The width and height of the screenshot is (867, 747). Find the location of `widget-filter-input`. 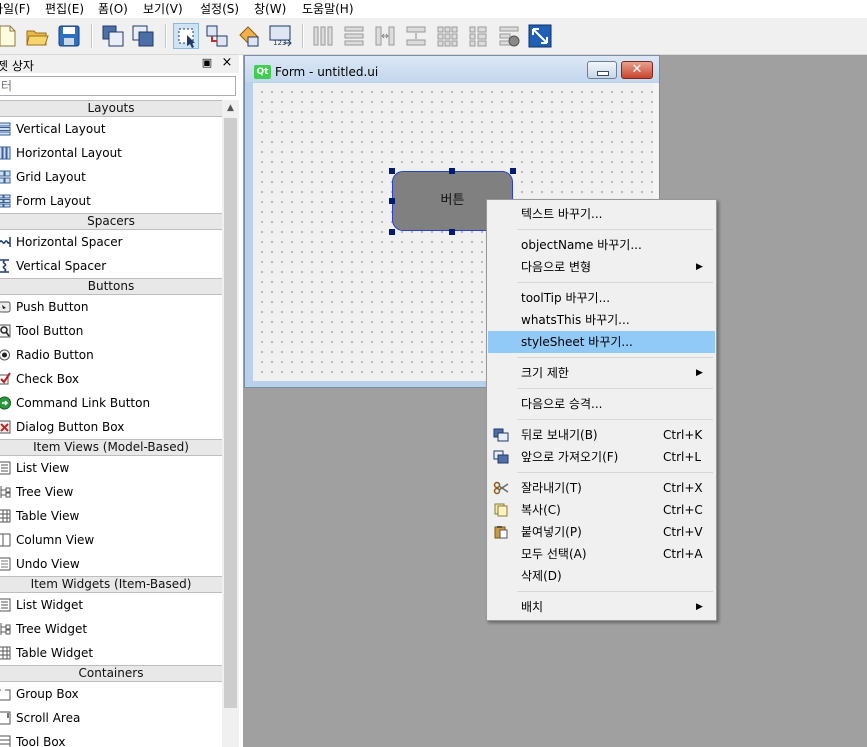

widget-filter-input is located at coordinates (112, 86).